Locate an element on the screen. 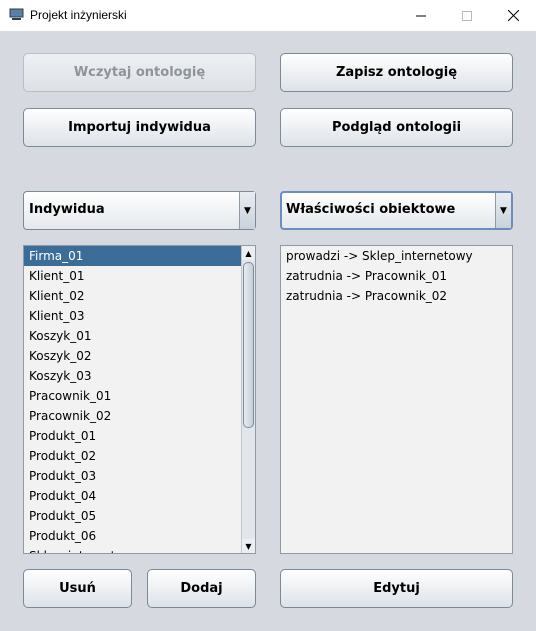  property-type-value: Właściwości obiektowe is located at coordinates (371, 209).